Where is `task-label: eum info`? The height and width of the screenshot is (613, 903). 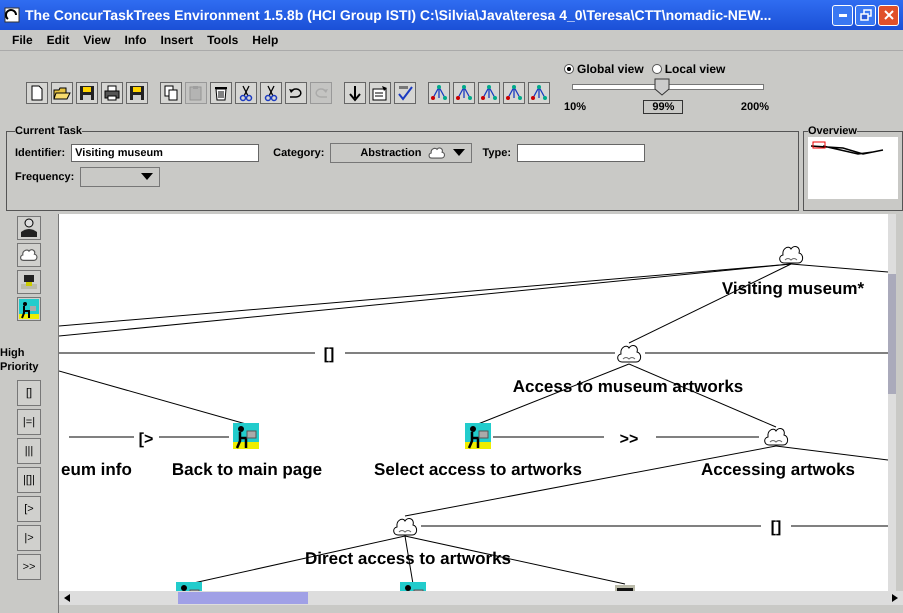
task-label: eum info is located at coordinates (96, 469).